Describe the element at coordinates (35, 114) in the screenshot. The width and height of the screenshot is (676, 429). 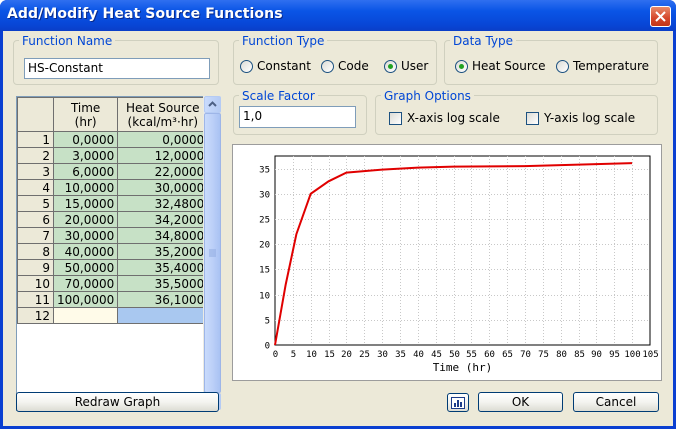
I see `corner-header` at that location.